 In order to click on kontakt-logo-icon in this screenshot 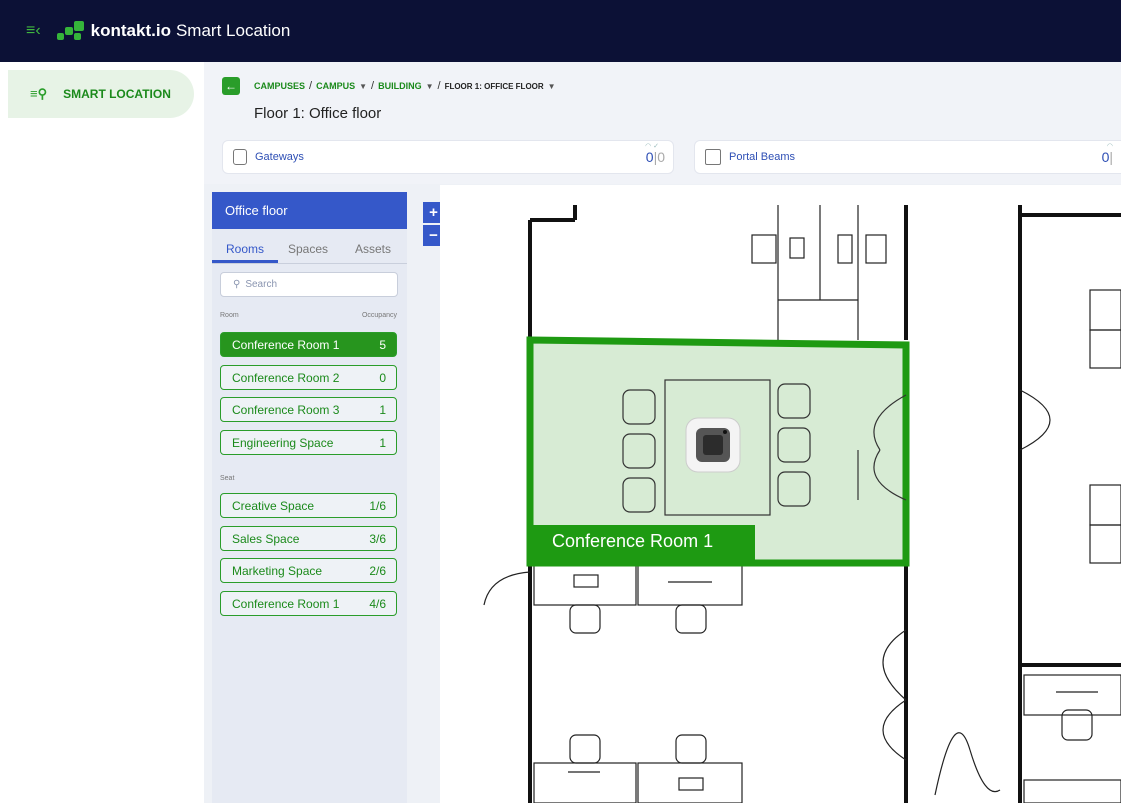, I will do `click(70, 31)`.